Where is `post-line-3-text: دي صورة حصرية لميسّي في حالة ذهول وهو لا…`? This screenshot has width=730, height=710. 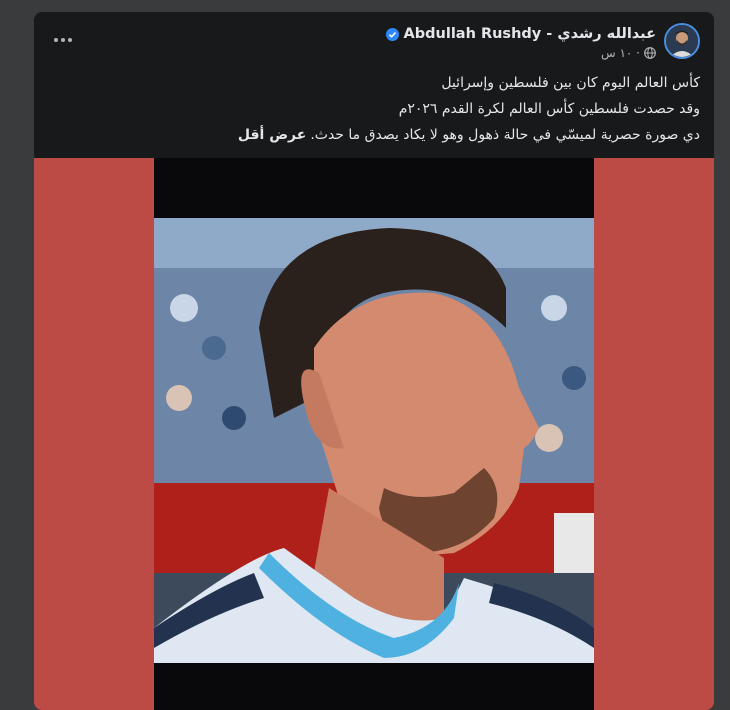 post-line-3-text: دي صورة حصرية لميسّي في حالة ذهول وهو لا… is located at coordinates (505, 135).